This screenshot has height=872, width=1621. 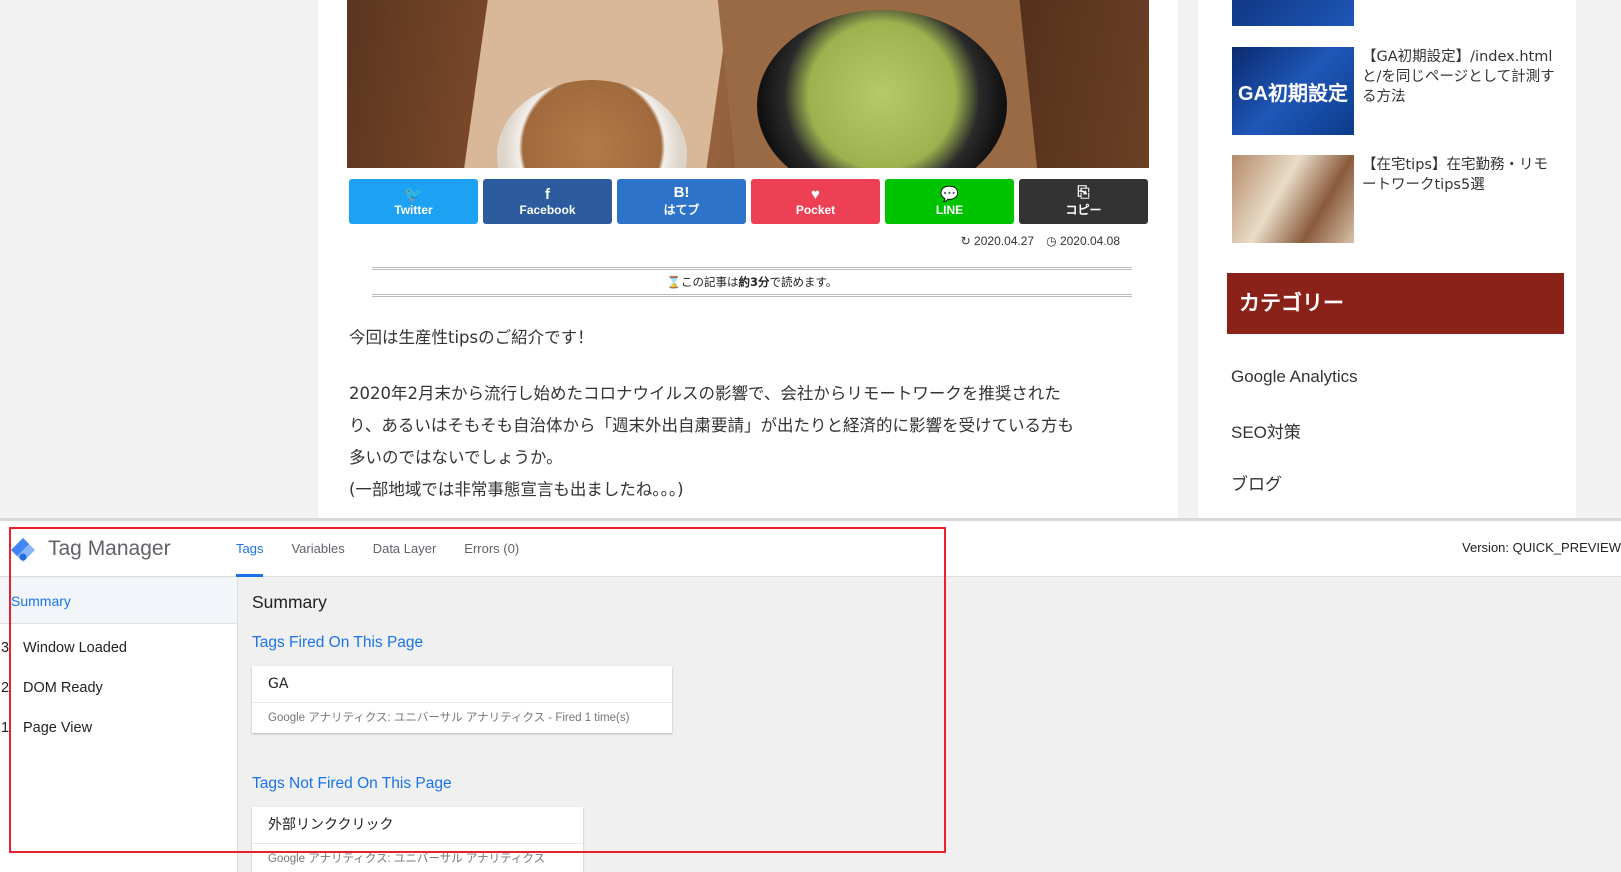 What do you see at coordinates (1294, 377) in the screenshot?
I see `category-link: Google Analytics` at bounding box center [1294, 377].